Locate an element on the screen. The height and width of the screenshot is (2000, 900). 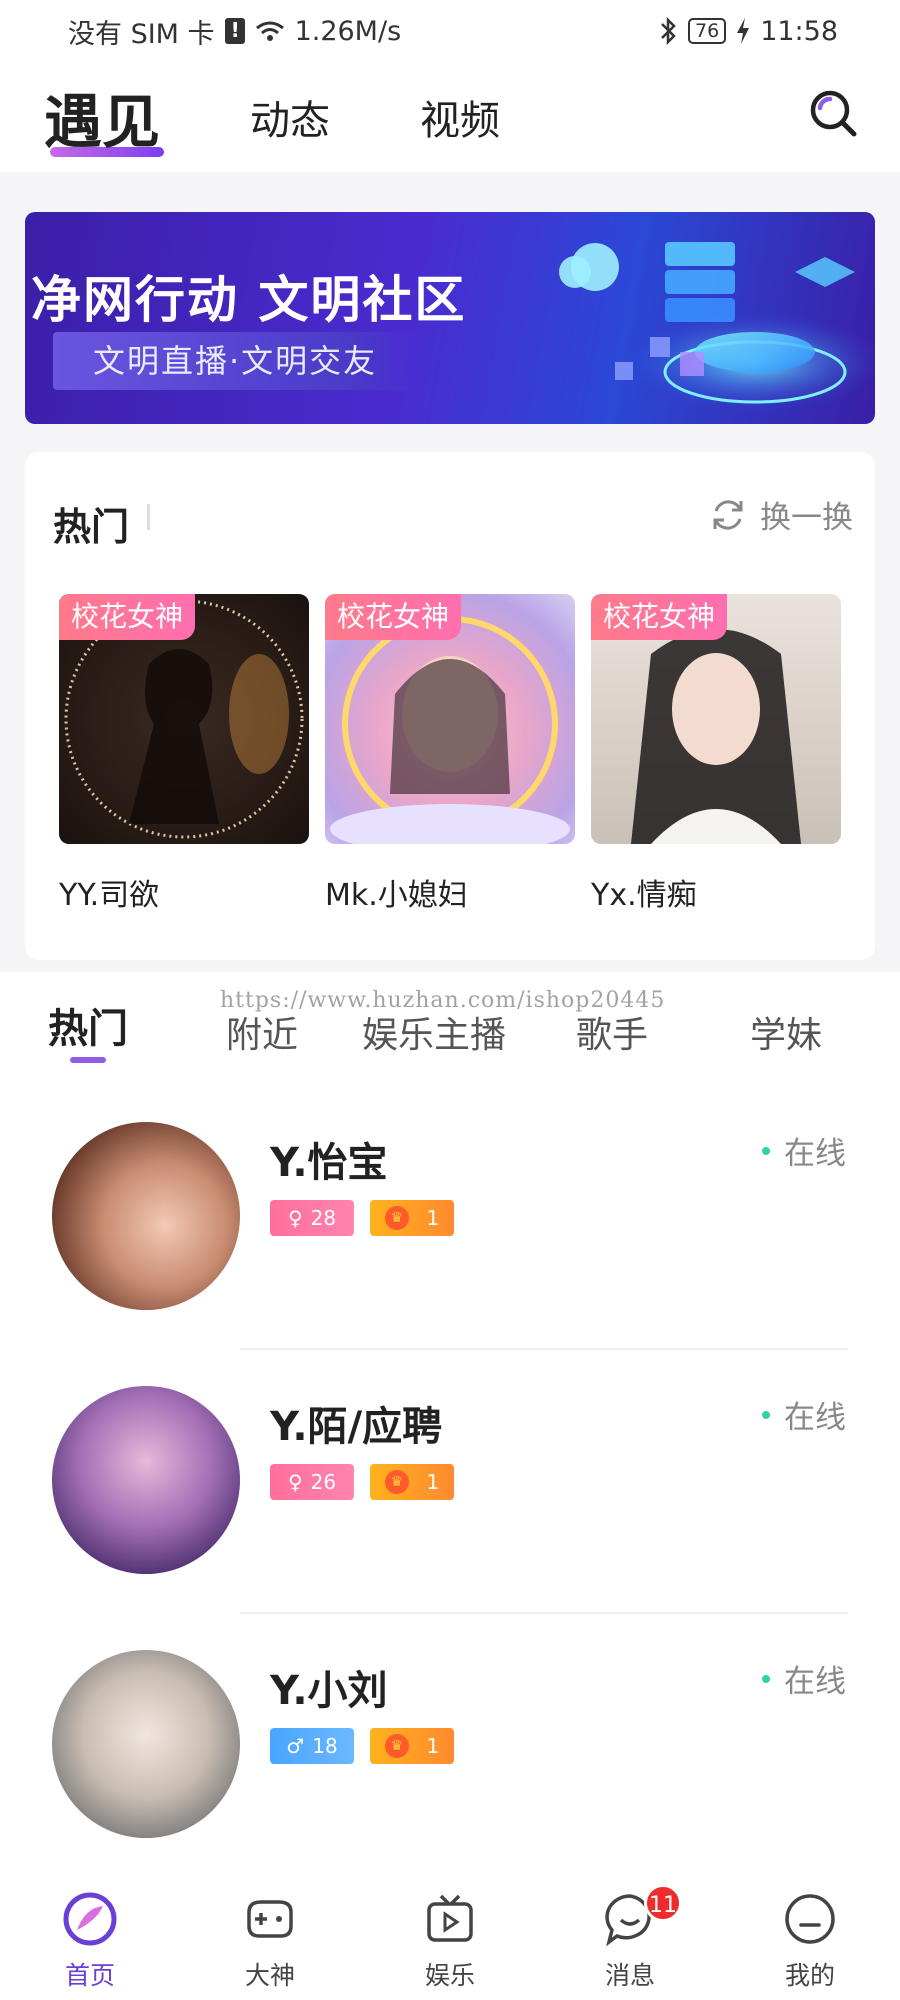
charging-icon is located at coordinates (743, 31).